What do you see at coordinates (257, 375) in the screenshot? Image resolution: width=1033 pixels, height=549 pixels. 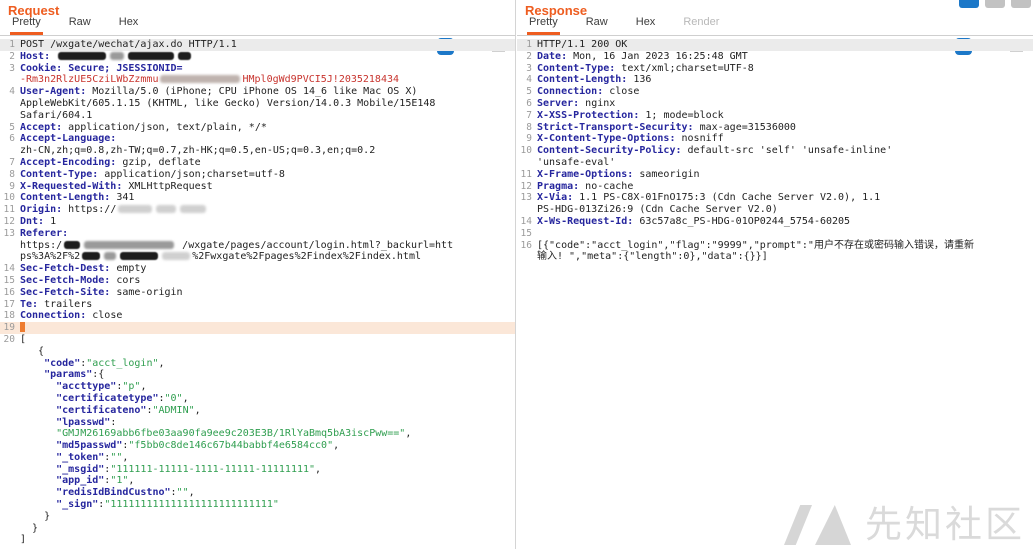 I see `code-line: "params":{` at bounding box center [257, 375].